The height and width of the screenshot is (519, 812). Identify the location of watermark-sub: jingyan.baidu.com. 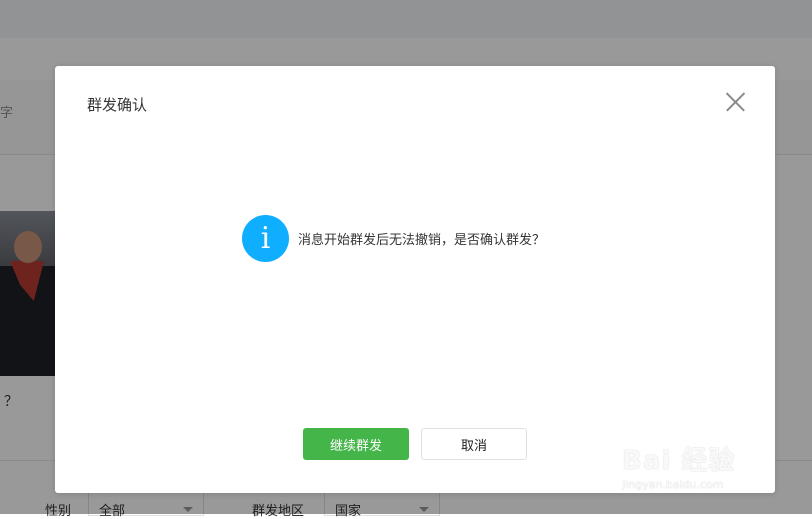
(673, 484).